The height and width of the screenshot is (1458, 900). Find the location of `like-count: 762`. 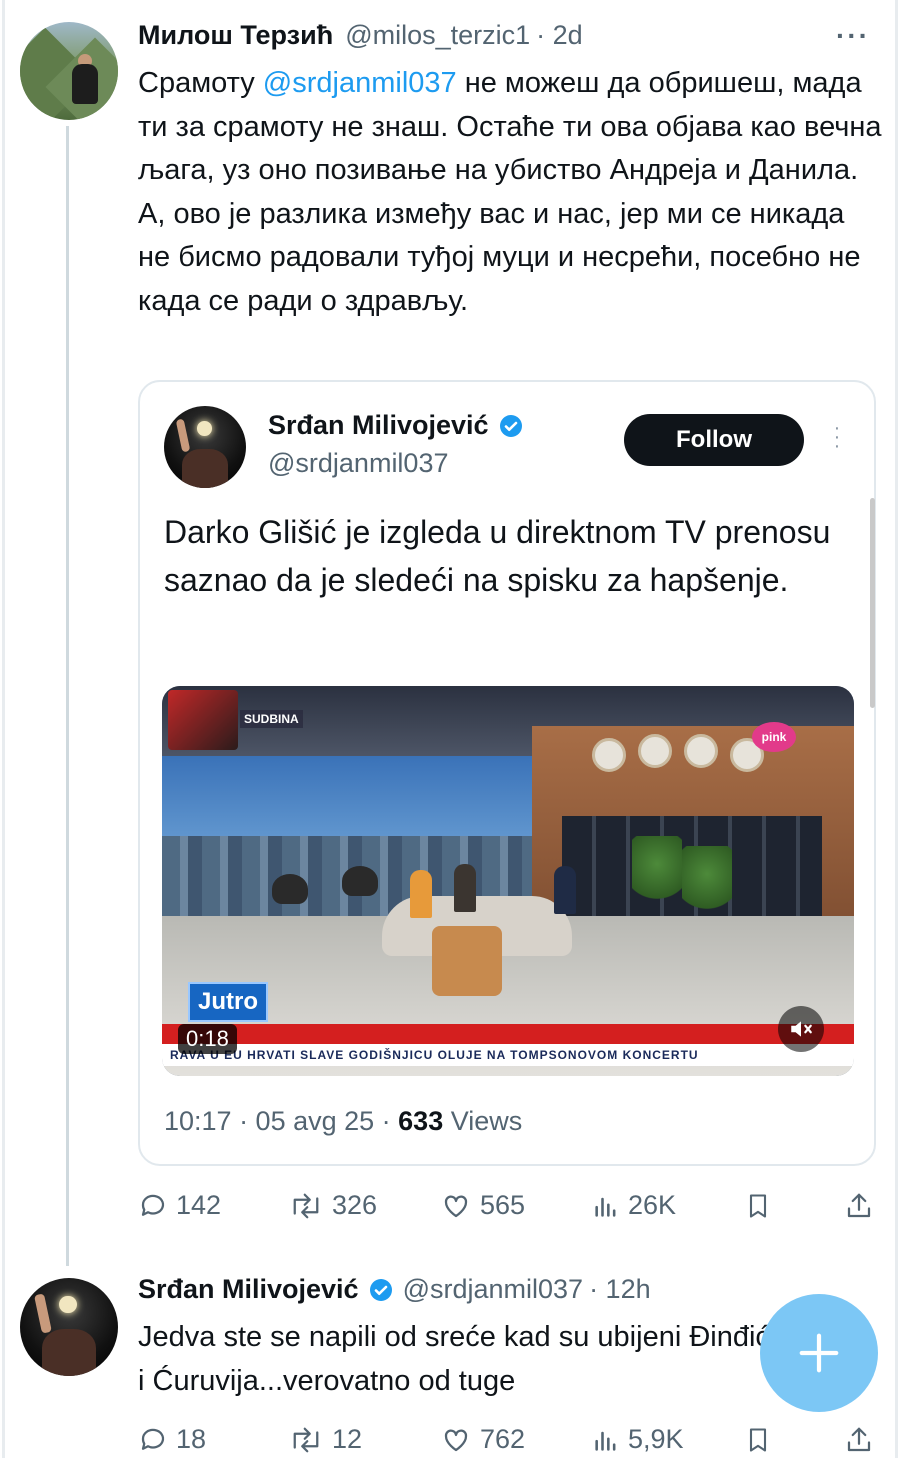

like-count: 762 is located at coordinates (503, 1439).